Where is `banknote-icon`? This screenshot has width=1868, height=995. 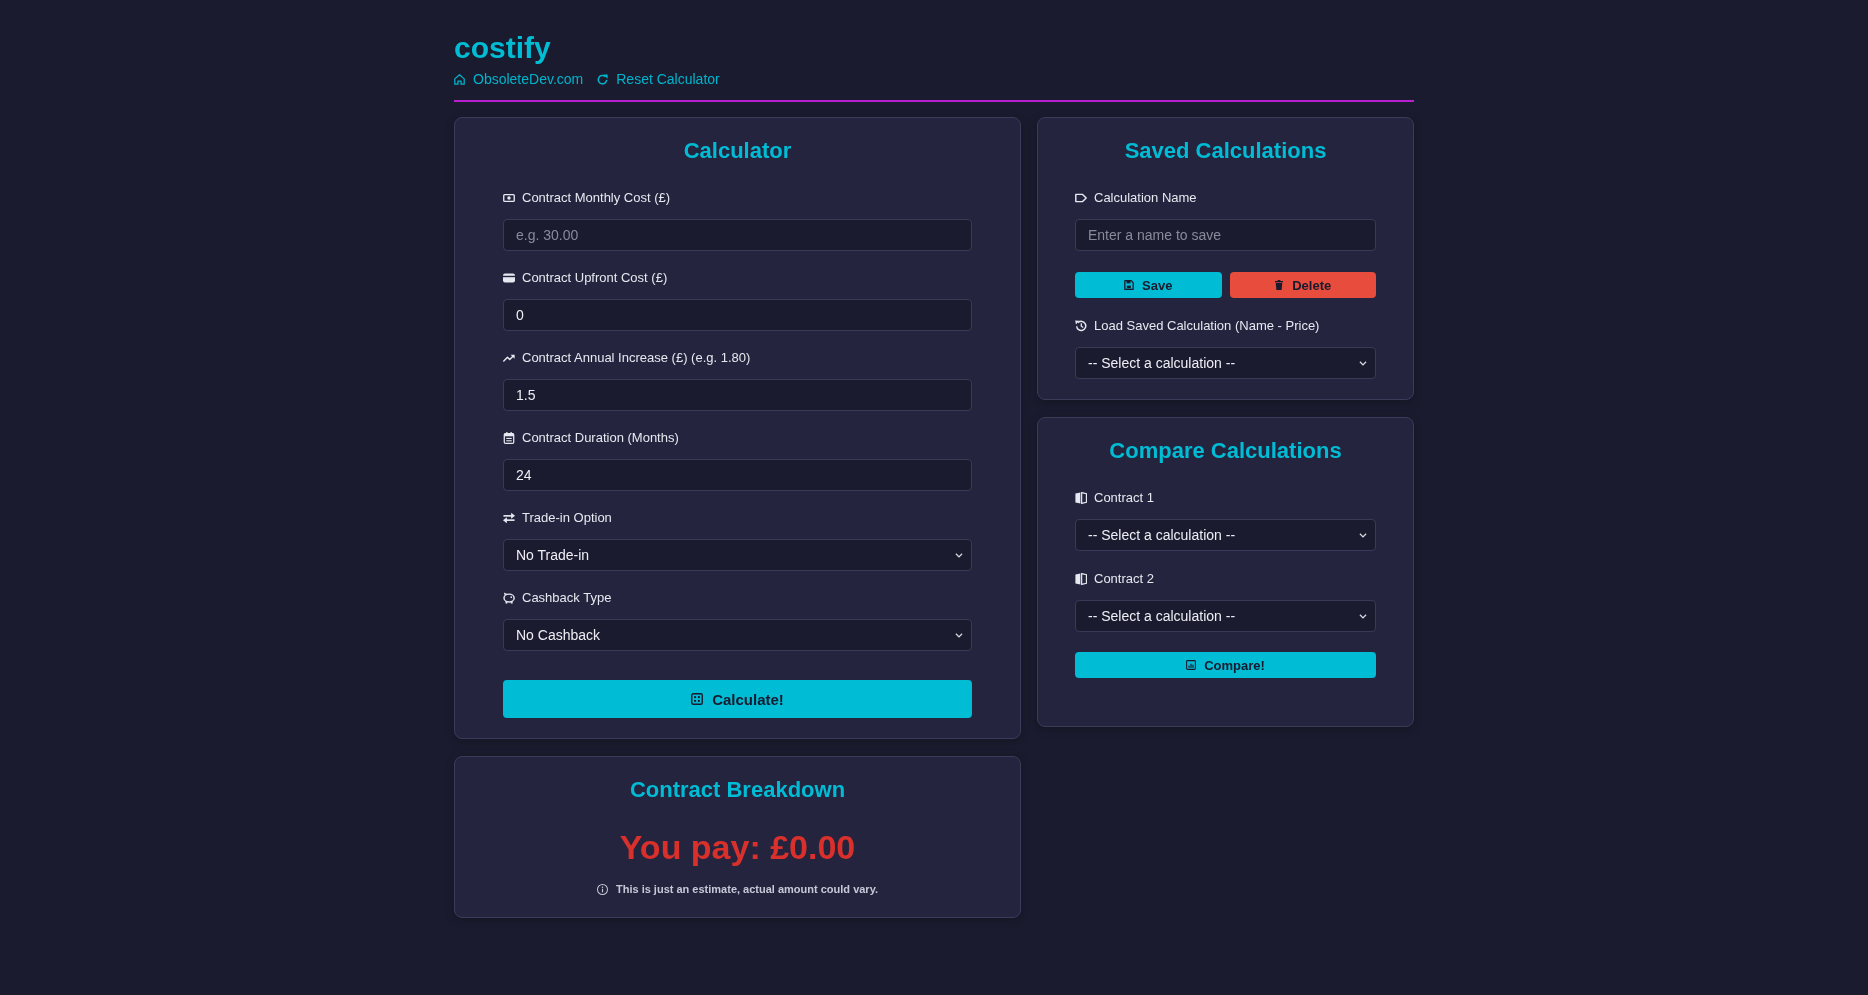
banknote-icon is located at coordinates (509, 198).